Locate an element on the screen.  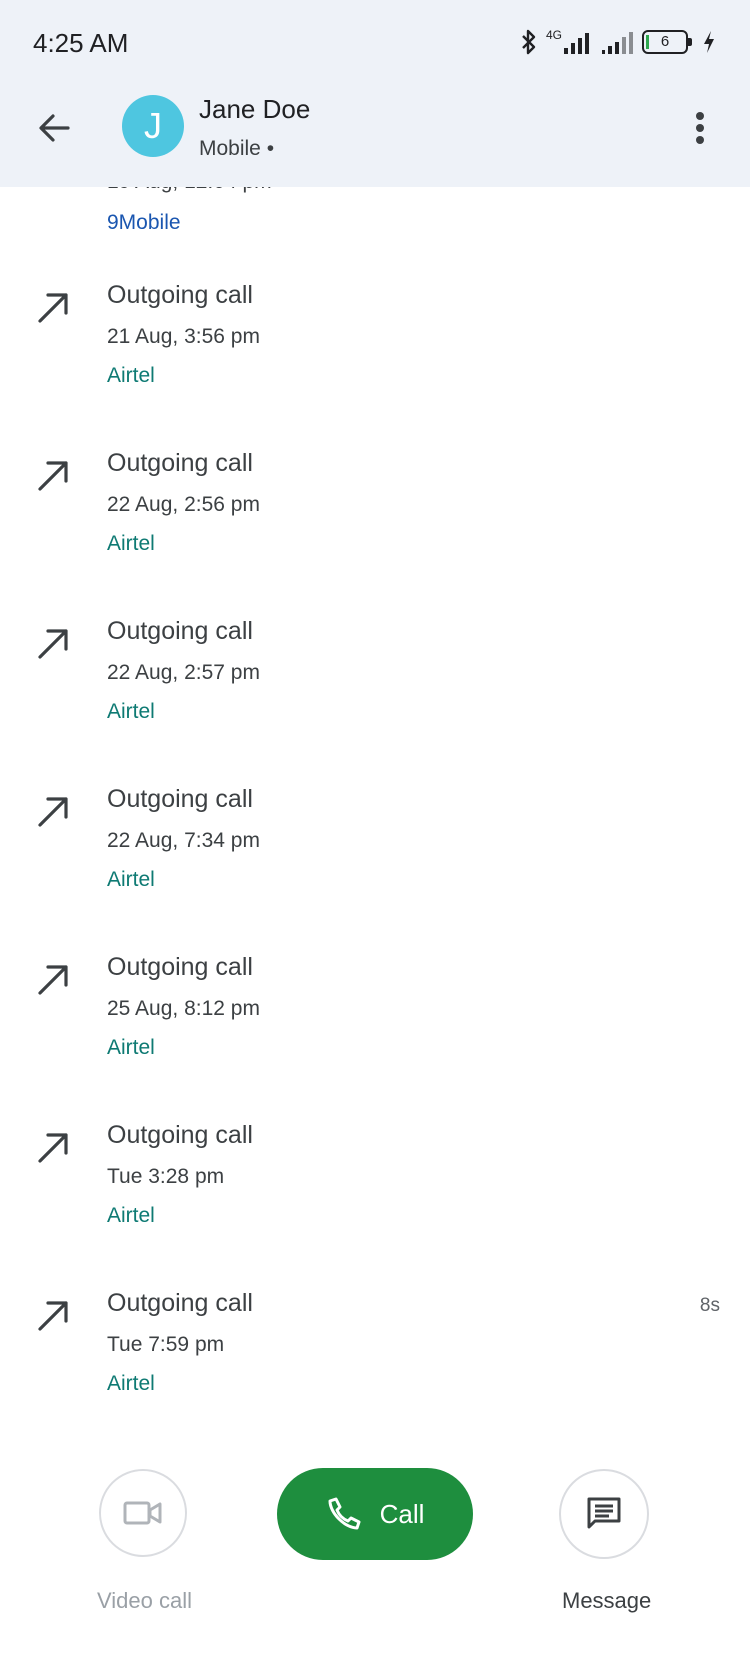
battery-level: 6 is located at coordinates (665, 41).